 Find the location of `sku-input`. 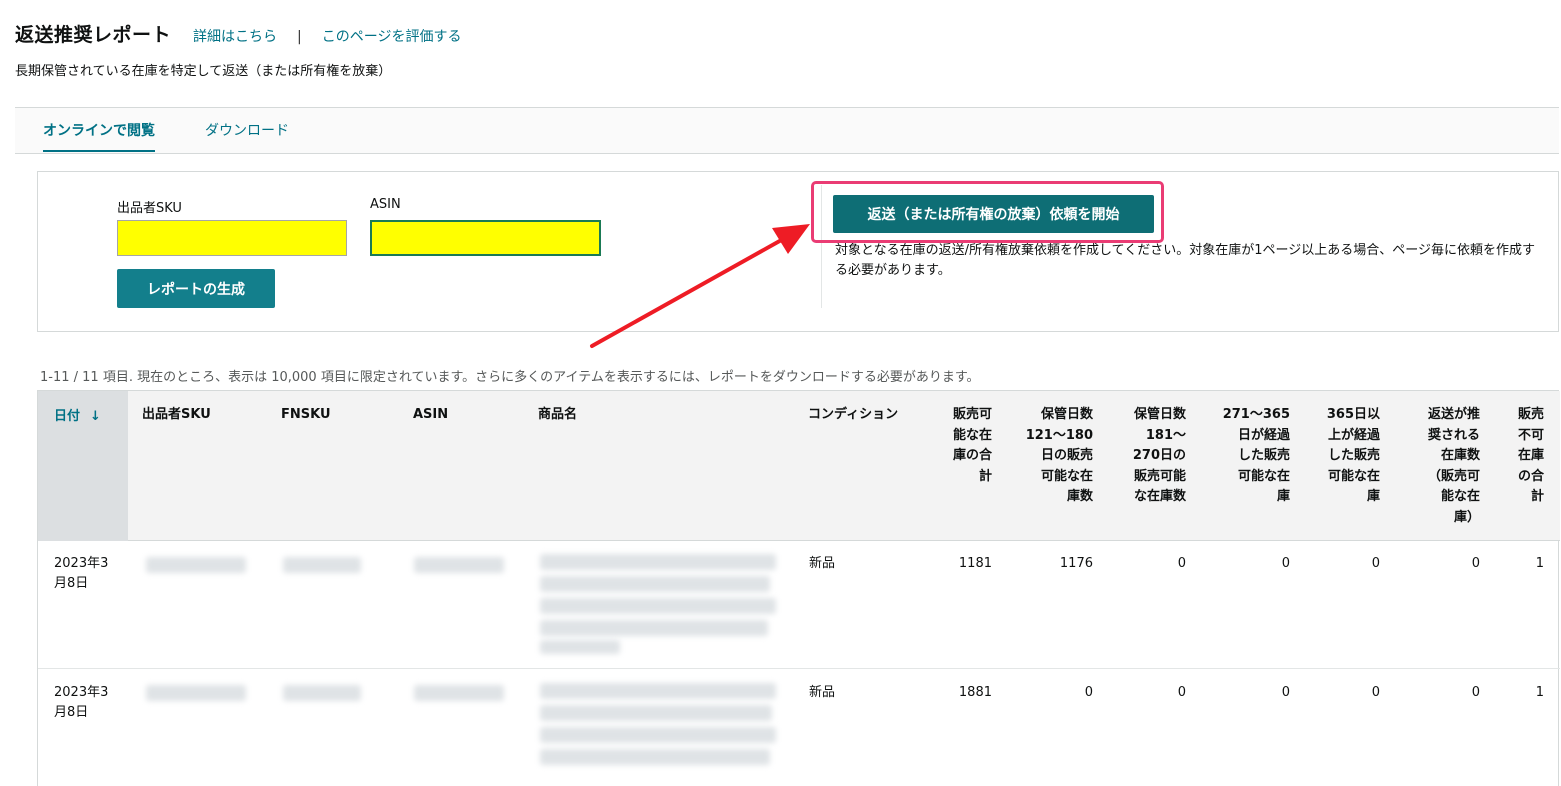

sku-input is located at coordinates (232, 238).